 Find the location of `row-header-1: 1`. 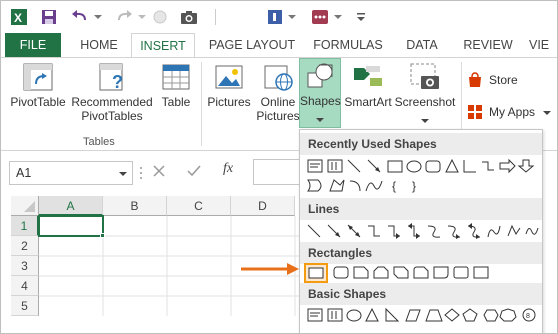

row-header-1: 1 is located at coordinates (25, 226).